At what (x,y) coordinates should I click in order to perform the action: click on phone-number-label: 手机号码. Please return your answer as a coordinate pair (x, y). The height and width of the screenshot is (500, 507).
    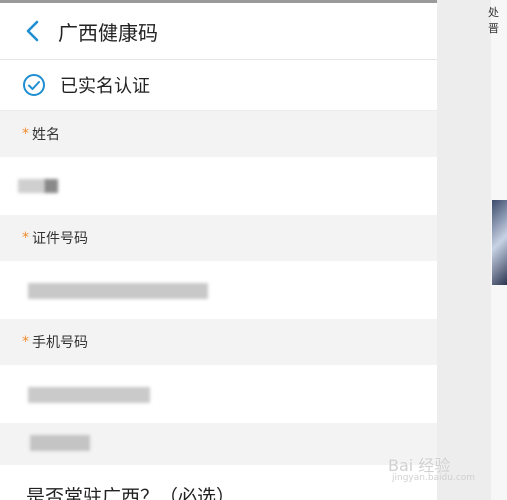
    Looking at the image, I should click on (60, 343).